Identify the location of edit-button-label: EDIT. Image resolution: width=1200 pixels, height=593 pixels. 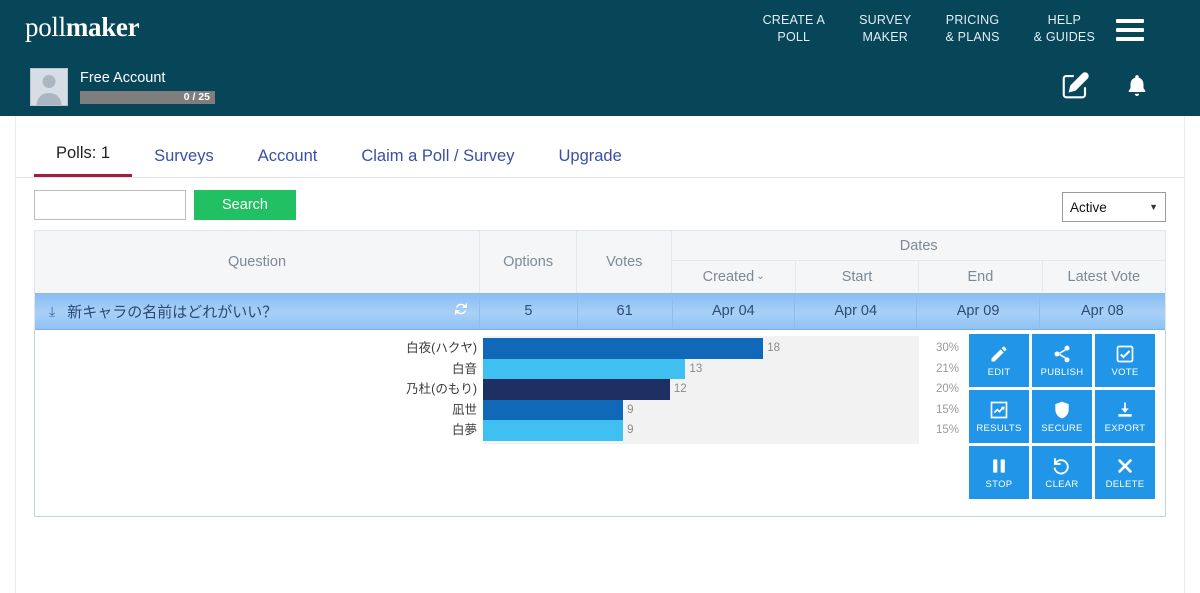
(999, 372).